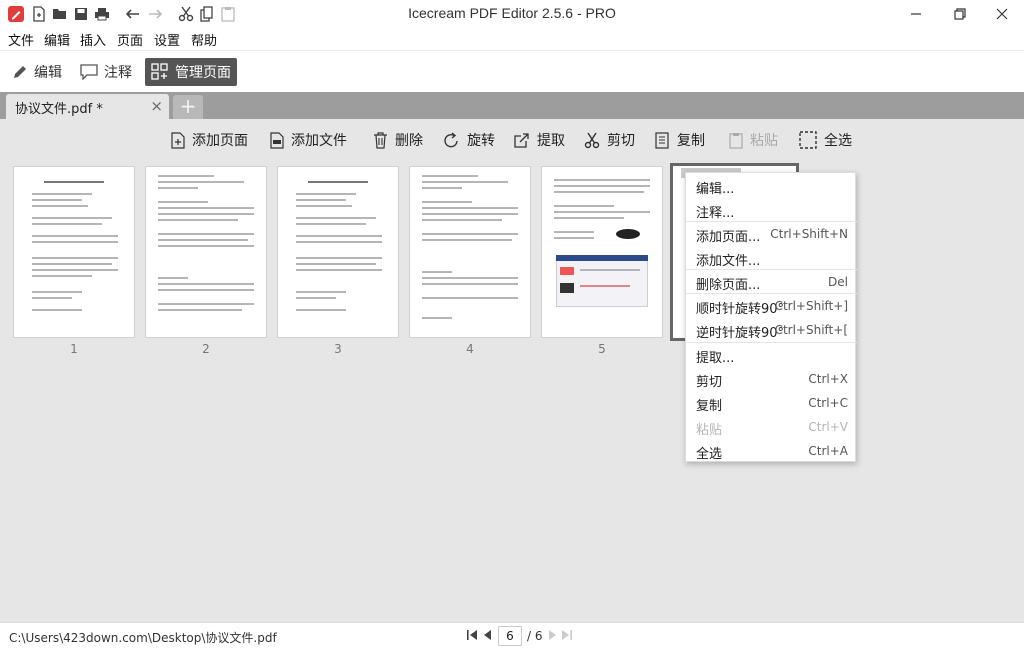  I want to click on document-tab: 协议文件.pdf * ×, so click(87, 106).